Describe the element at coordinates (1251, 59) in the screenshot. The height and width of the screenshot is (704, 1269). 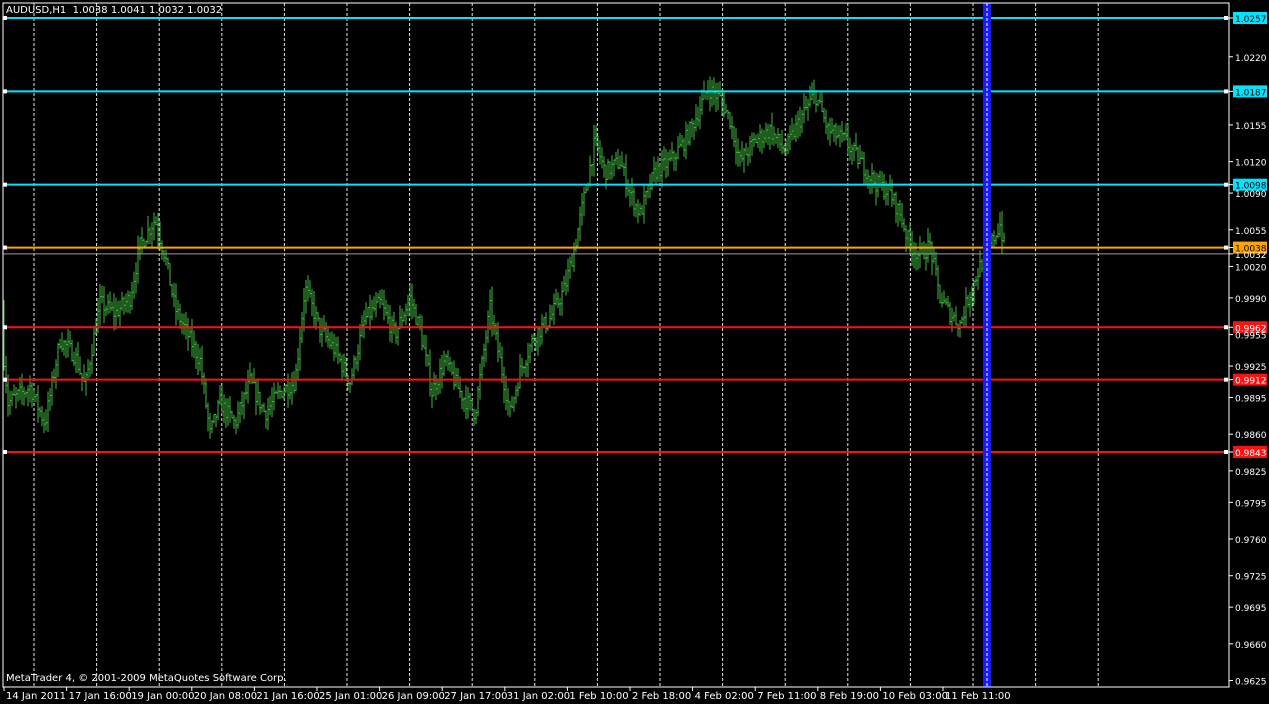
I see `price-label: 1.0220` at that location.